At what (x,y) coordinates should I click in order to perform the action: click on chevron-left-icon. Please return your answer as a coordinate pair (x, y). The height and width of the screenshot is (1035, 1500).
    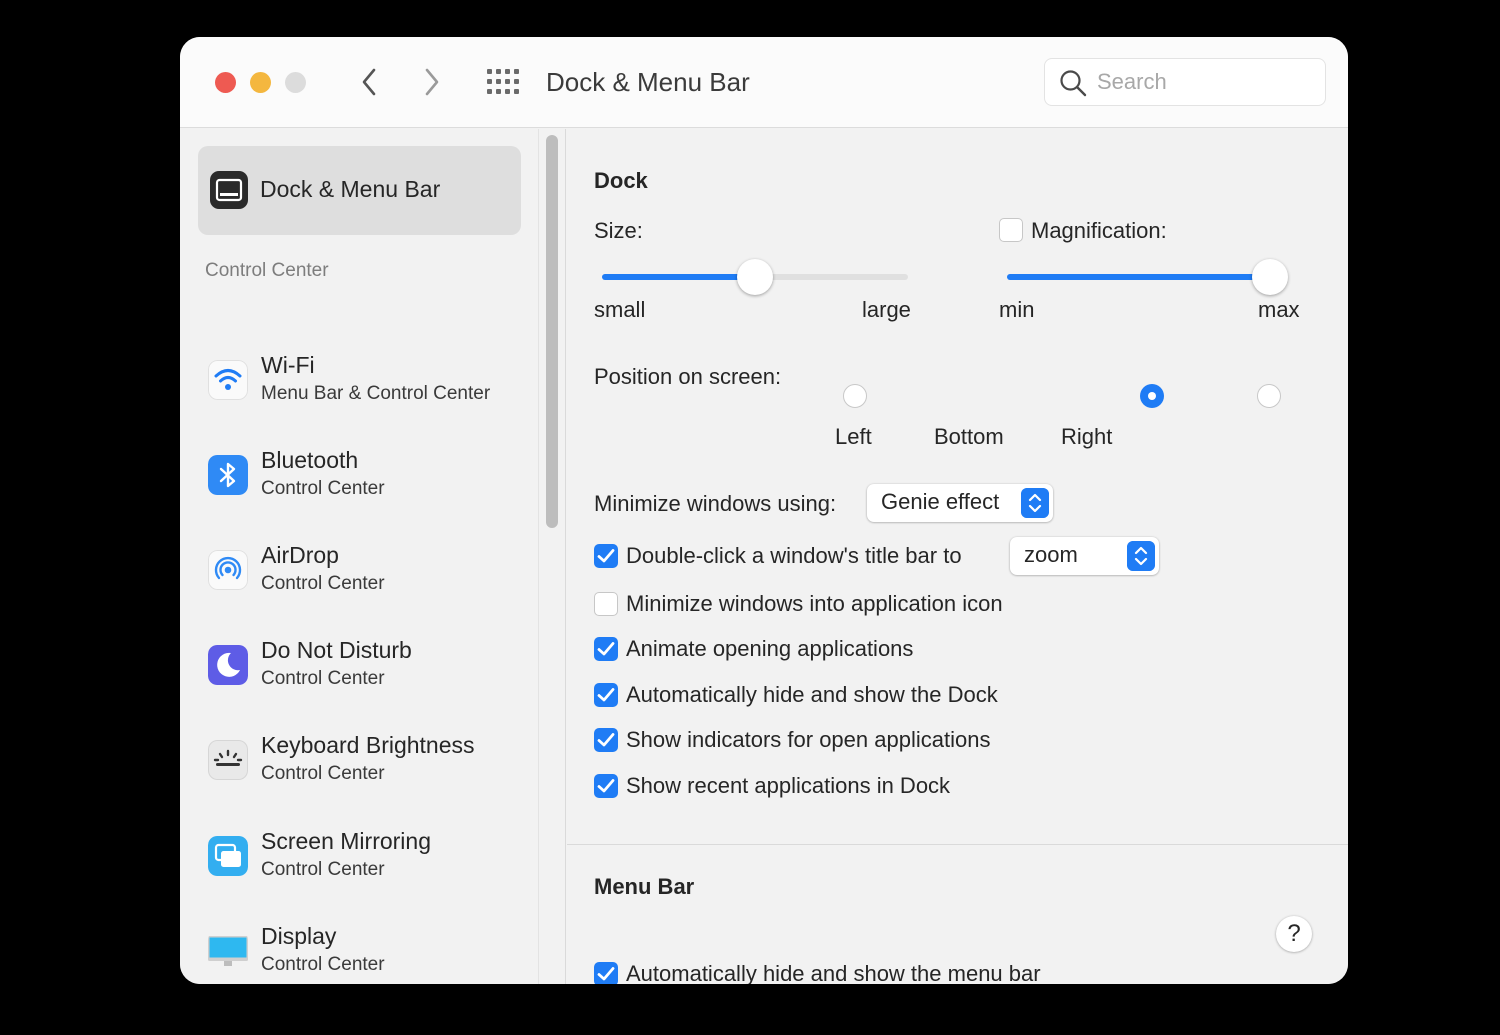
    Looking at the image, I should click on (369, 82).